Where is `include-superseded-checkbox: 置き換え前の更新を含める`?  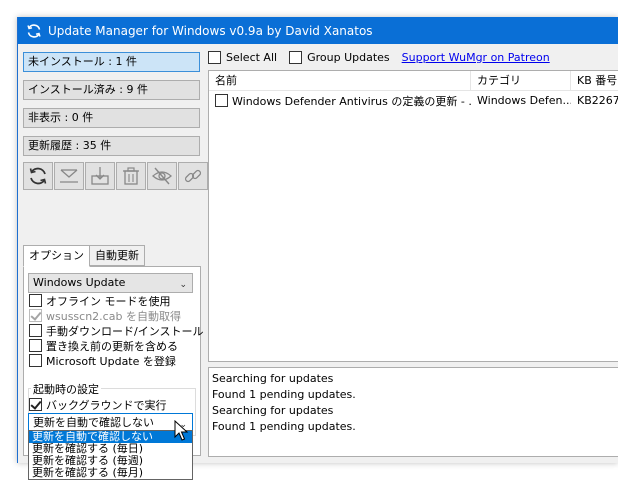 include-superseded-checkbox: 置き換え前の更新を含める is located at coordinates (103, 345).